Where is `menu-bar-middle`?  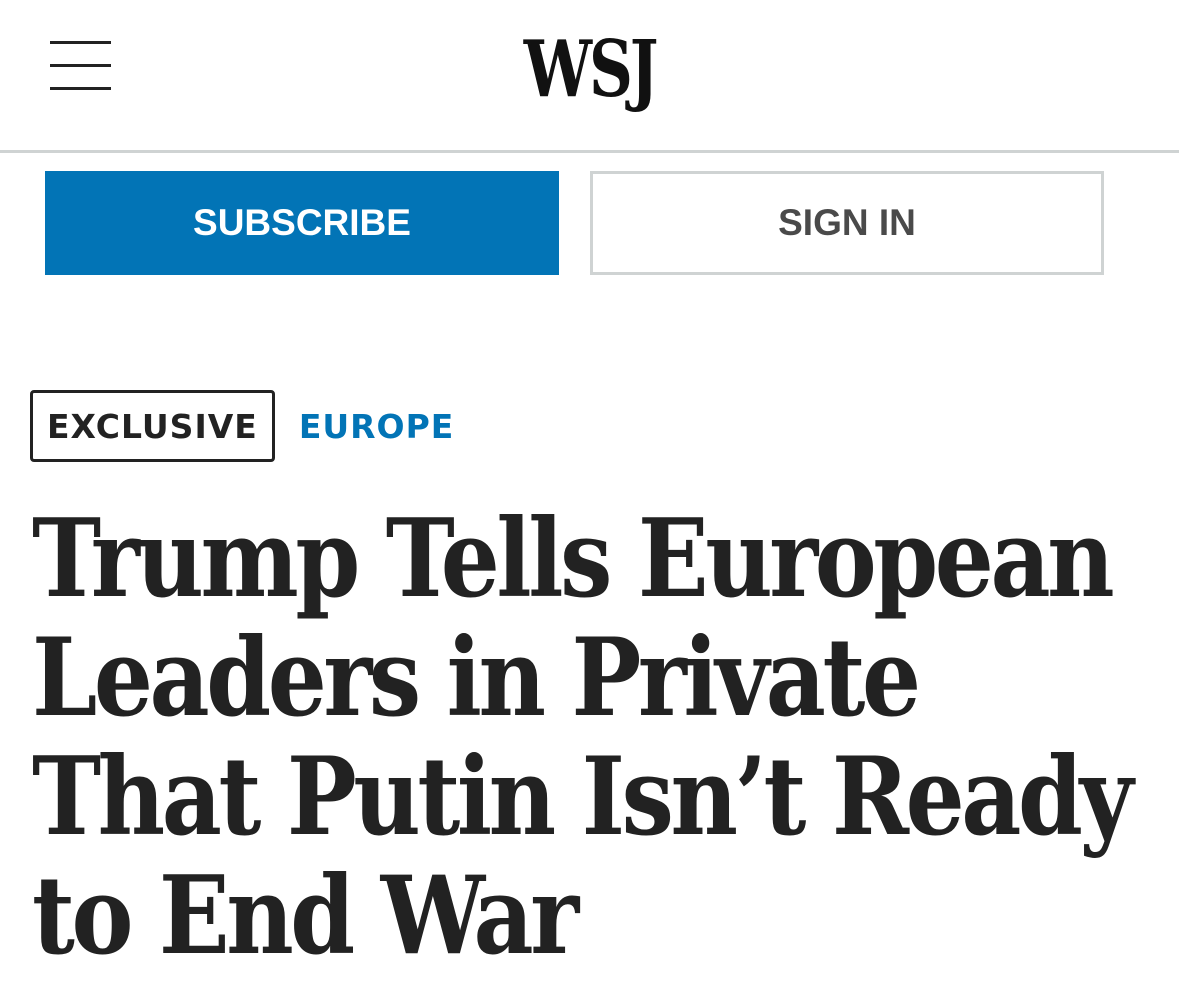 menu-bar-middle is located at coordinates (80, 65).